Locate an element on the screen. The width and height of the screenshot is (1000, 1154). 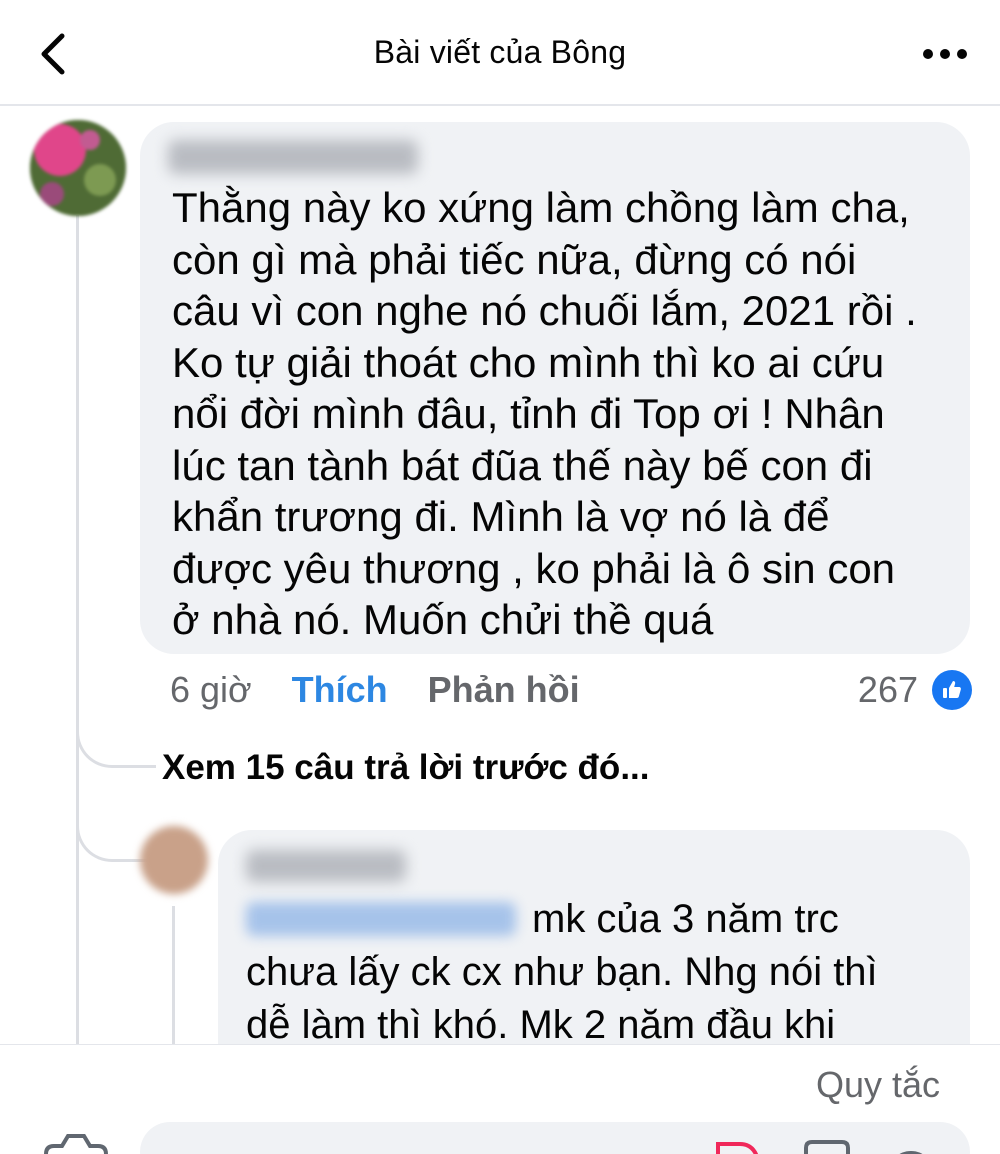
reaction-count: 267 is located at coordinates (887, 689).